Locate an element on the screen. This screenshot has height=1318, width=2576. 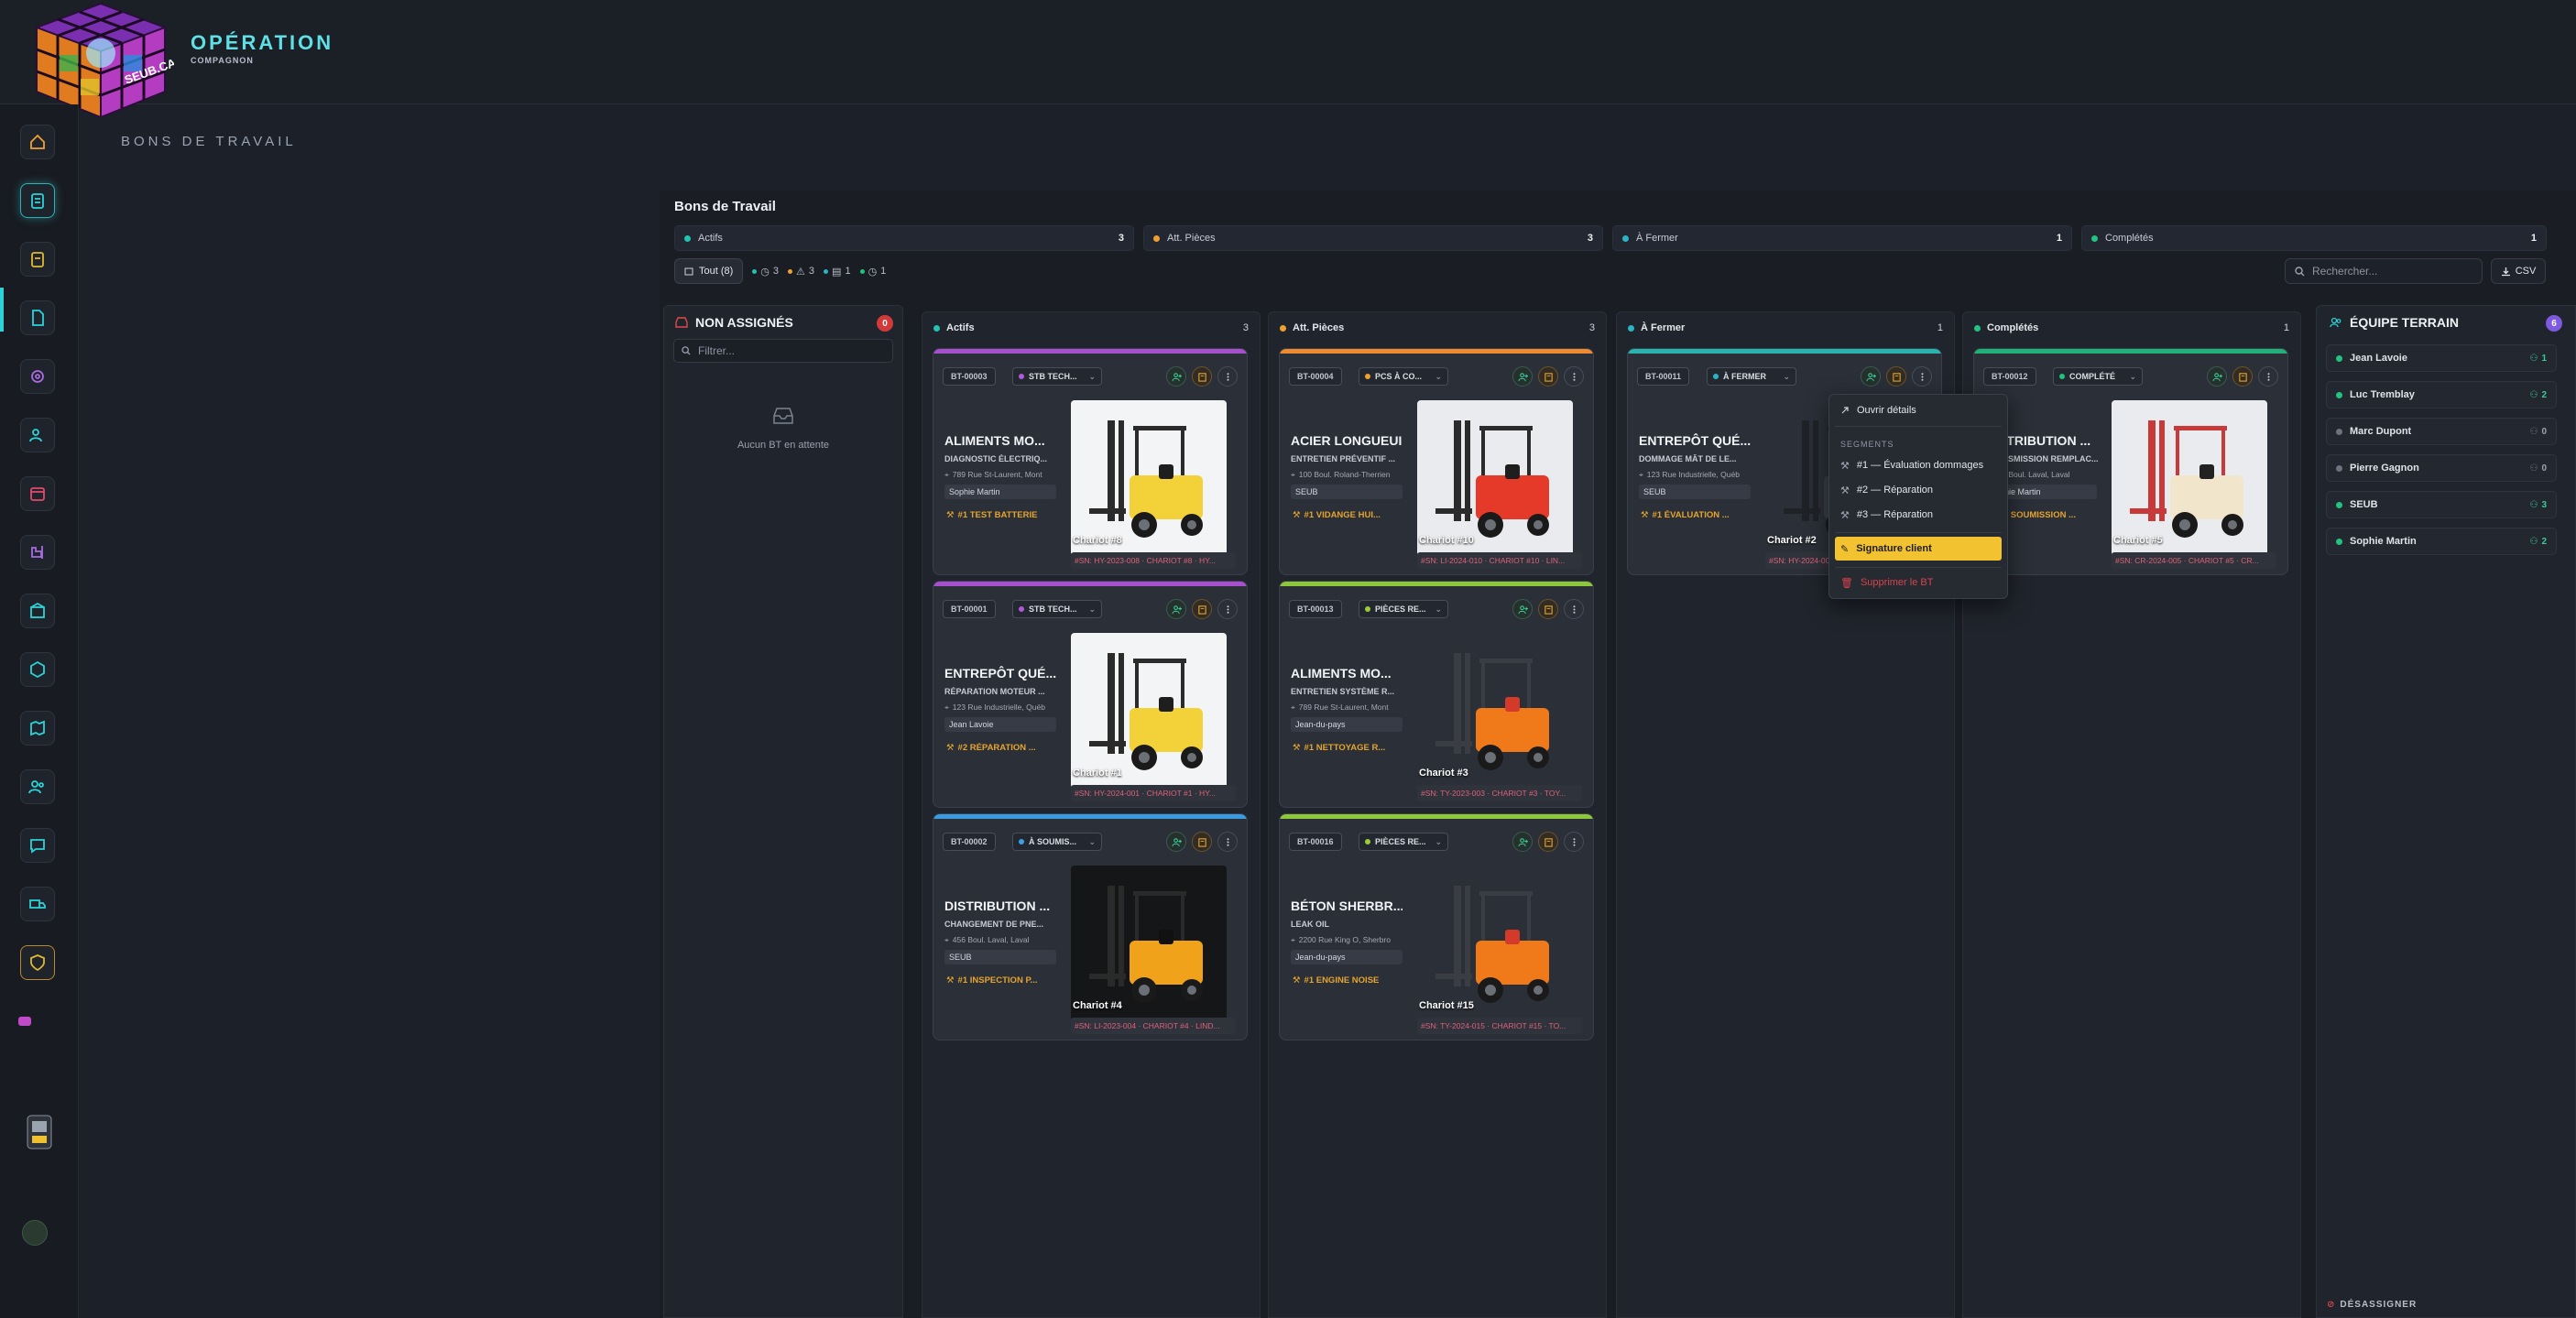
team-member-row: Luc Tremblay ⚇ 2 is located at coordinates (2442, 394).